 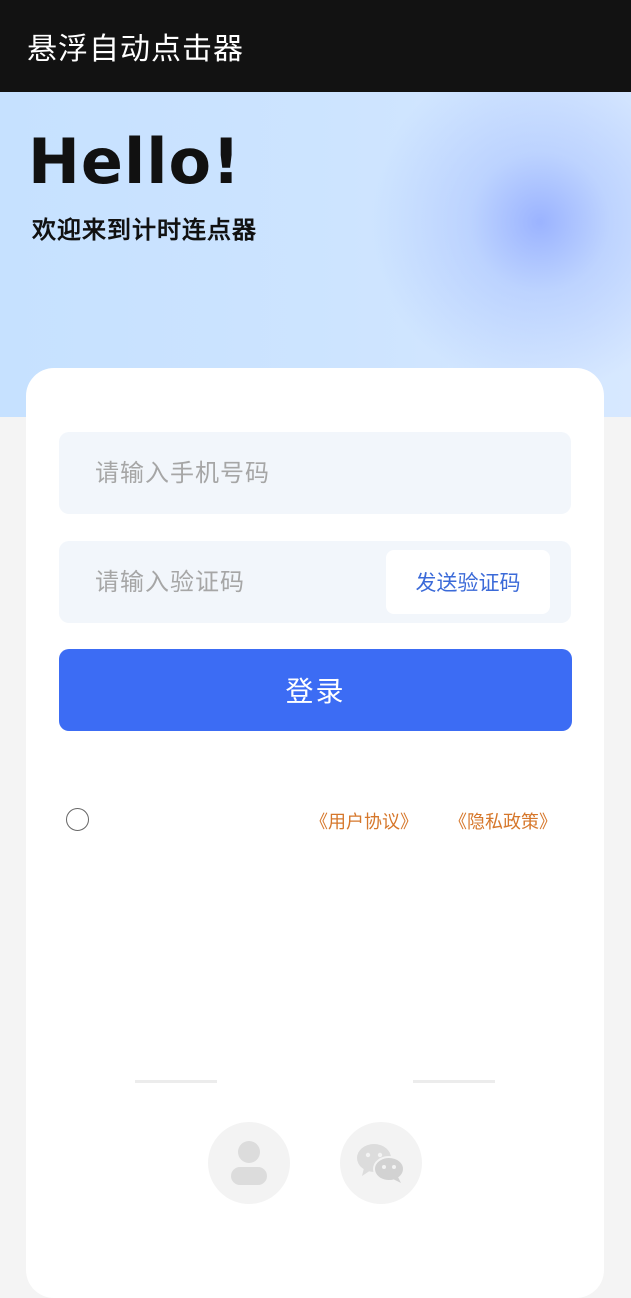 I want to click on app-title: 悬浮自动点击器, so click(x=135, y=49).